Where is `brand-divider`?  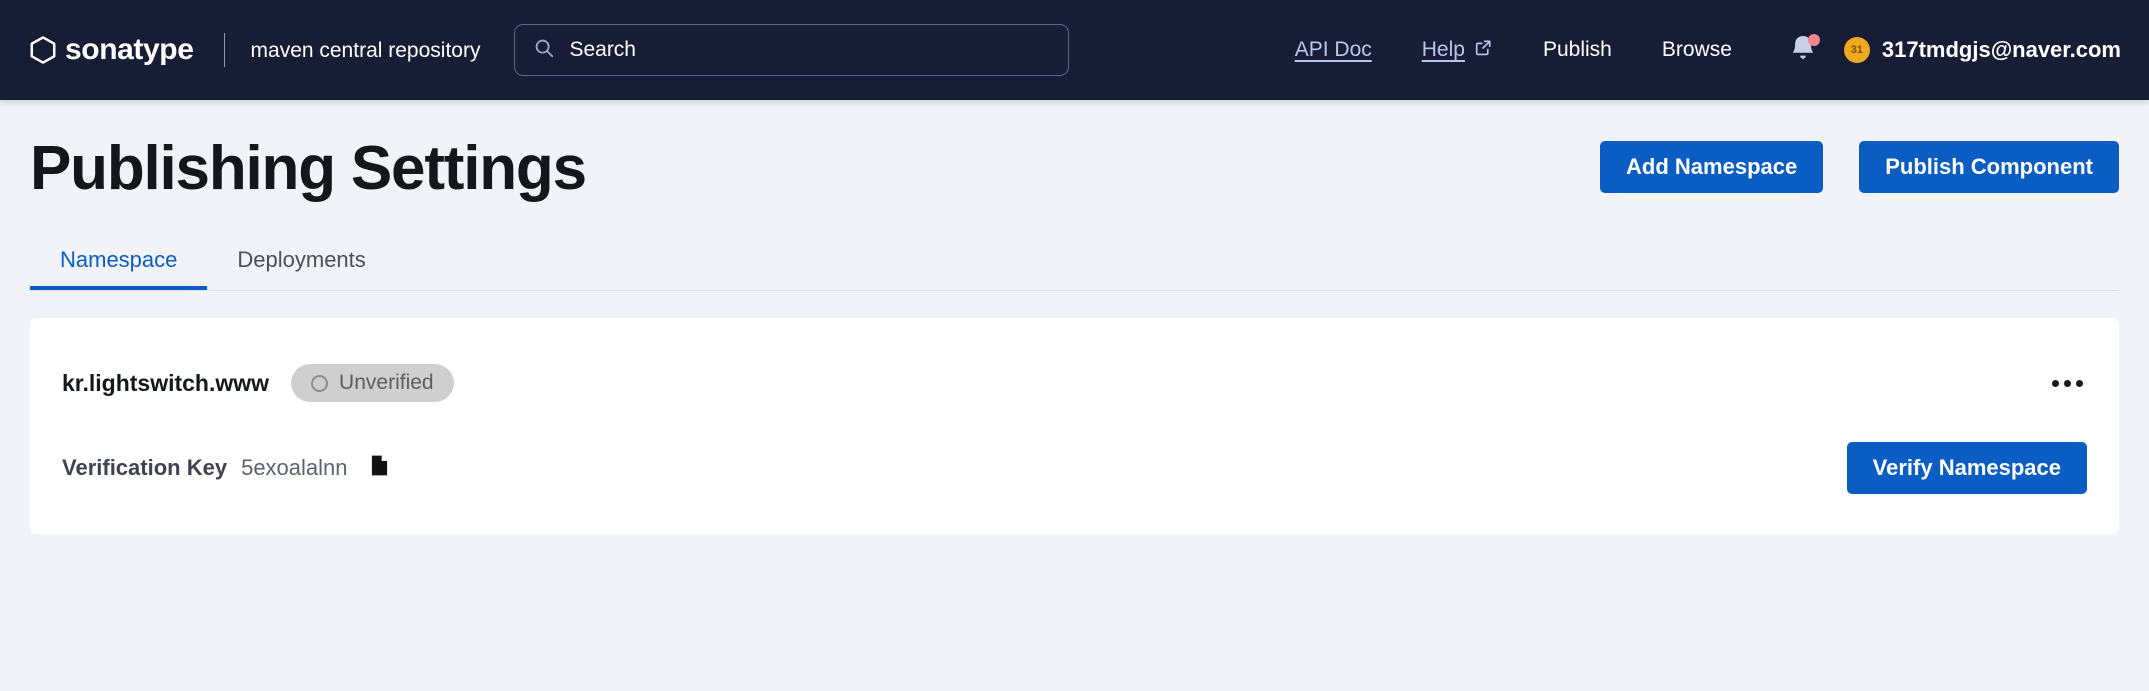 brand-divider is located at coordinates (224, 50).